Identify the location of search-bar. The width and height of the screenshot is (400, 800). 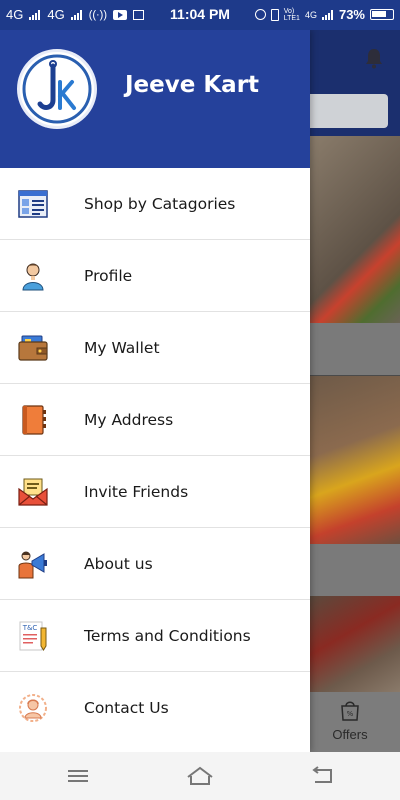
(344, 111).